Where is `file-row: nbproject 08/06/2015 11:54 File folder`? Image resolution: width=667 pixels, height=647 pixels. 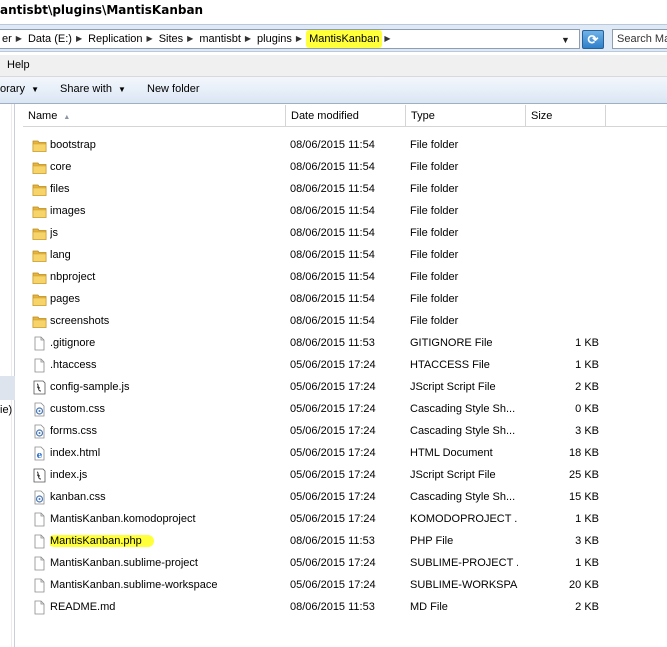 file-row: nbproject 08/06/2015 11:54 File folder is located at coordinates (345, 278).